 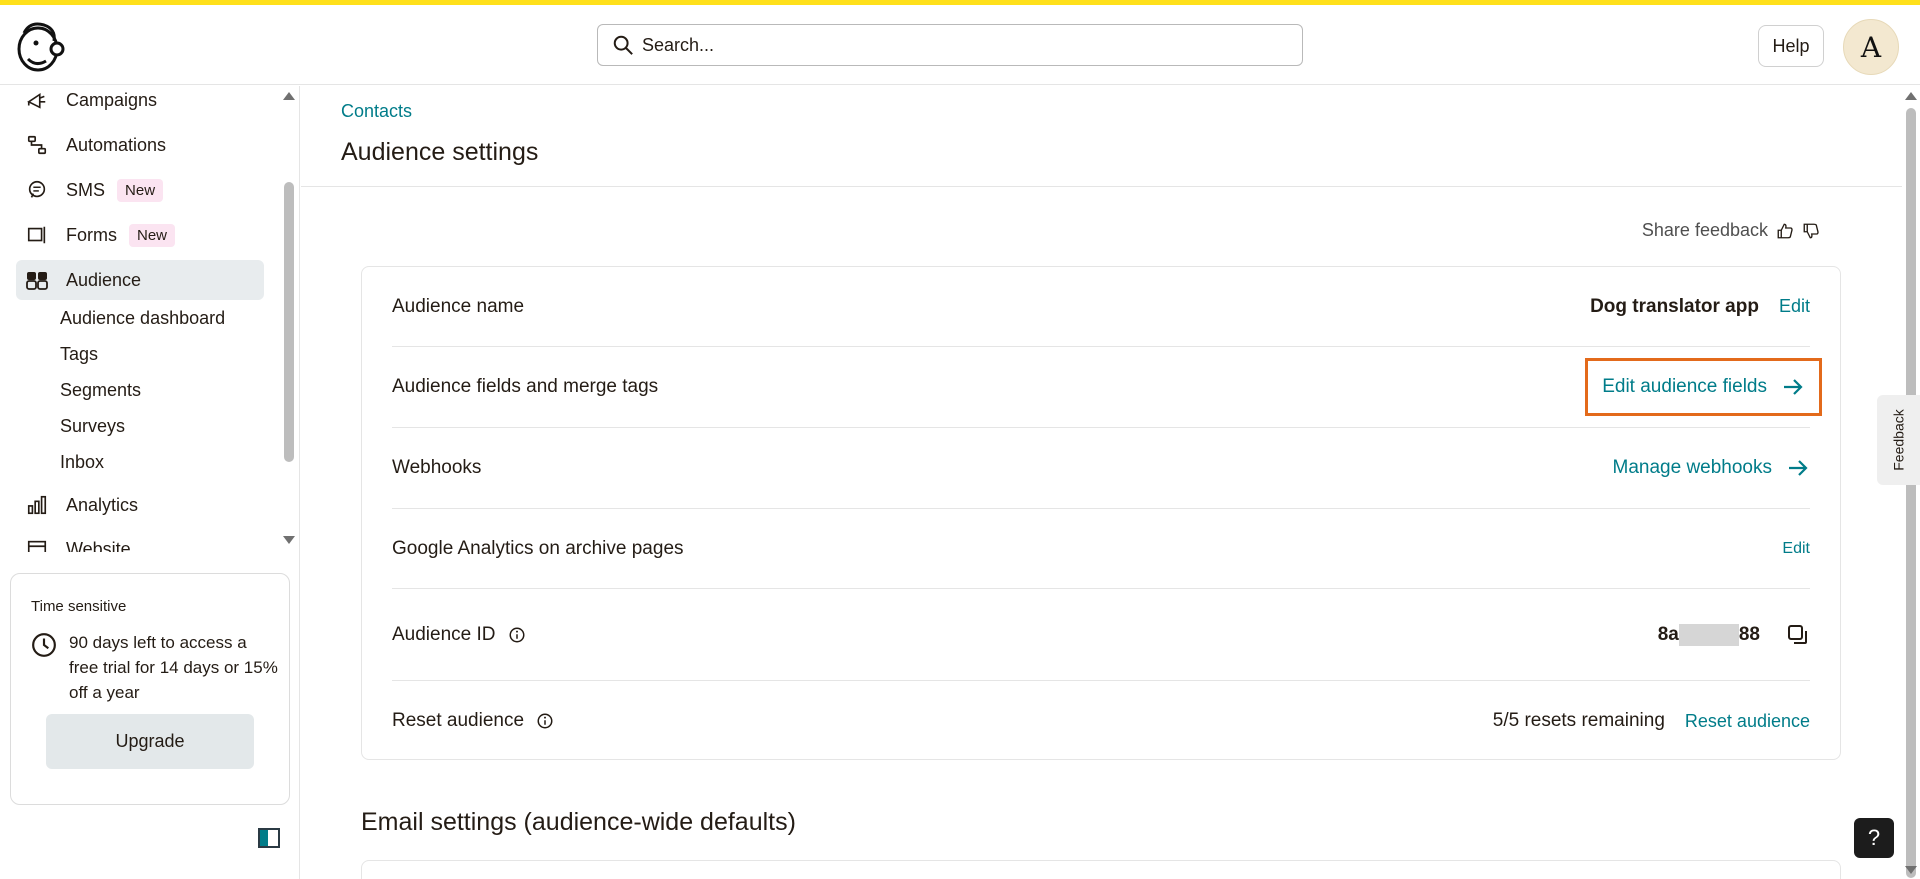 I want to click on search-icon, so click(x=623, y=45).